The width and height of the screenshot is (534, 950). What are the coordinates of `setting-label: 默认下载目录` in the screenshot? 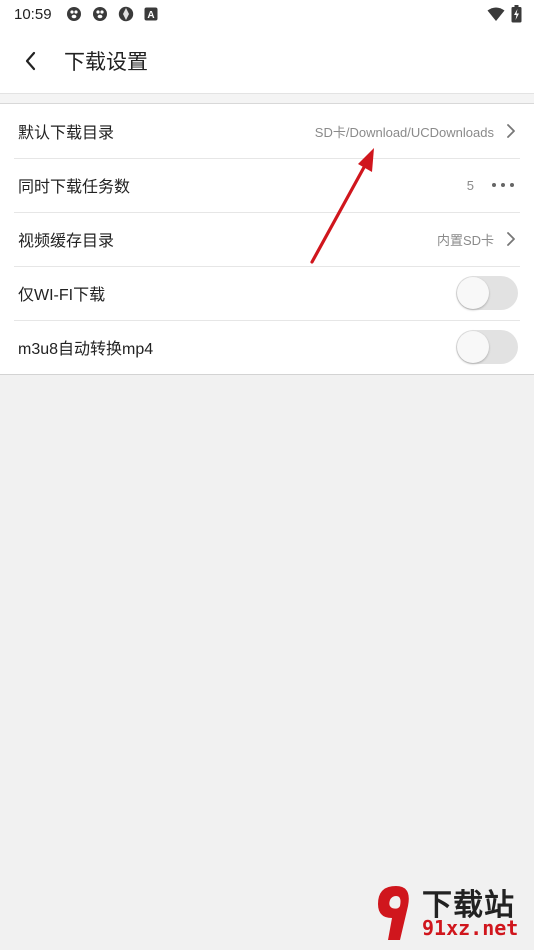 It's located at (66, 133).